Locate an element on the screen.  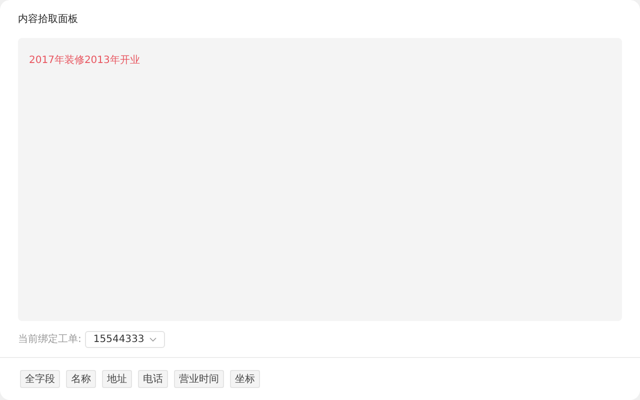
field-tag: 营业时间 is located at coordinates (199, 379).